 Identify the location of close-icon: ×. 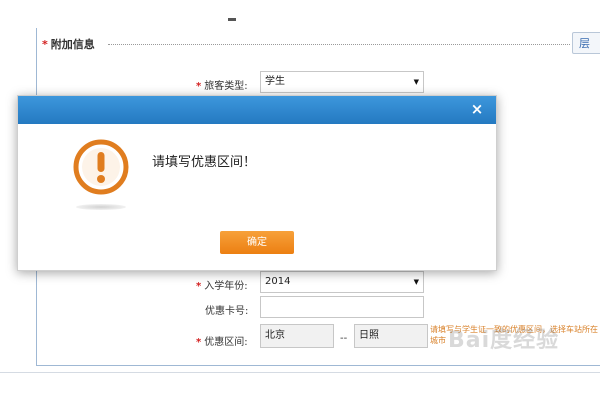
(477, 109).